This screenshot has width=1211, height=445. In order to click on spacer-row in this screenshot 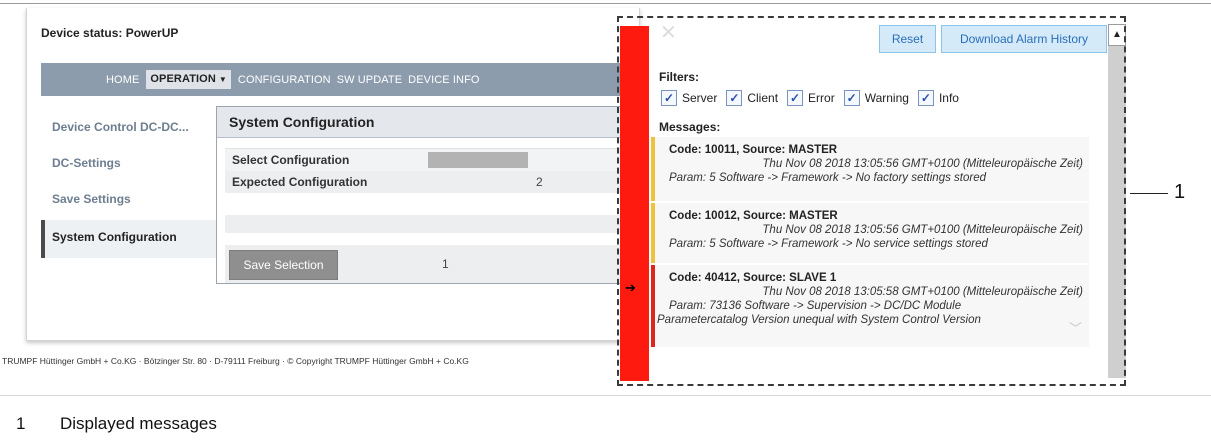, I will do `click(432, 224)`.